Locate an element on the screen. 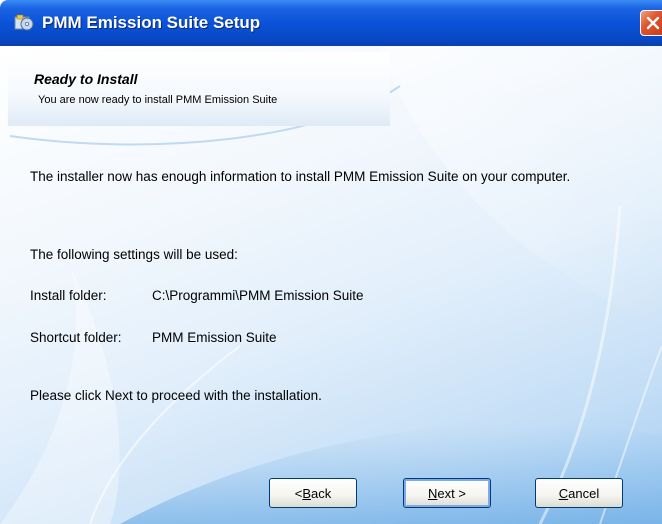  shortcut-folder-row: Shortcut folder: PMM Emission Suite is located at coordinates (153, 337).